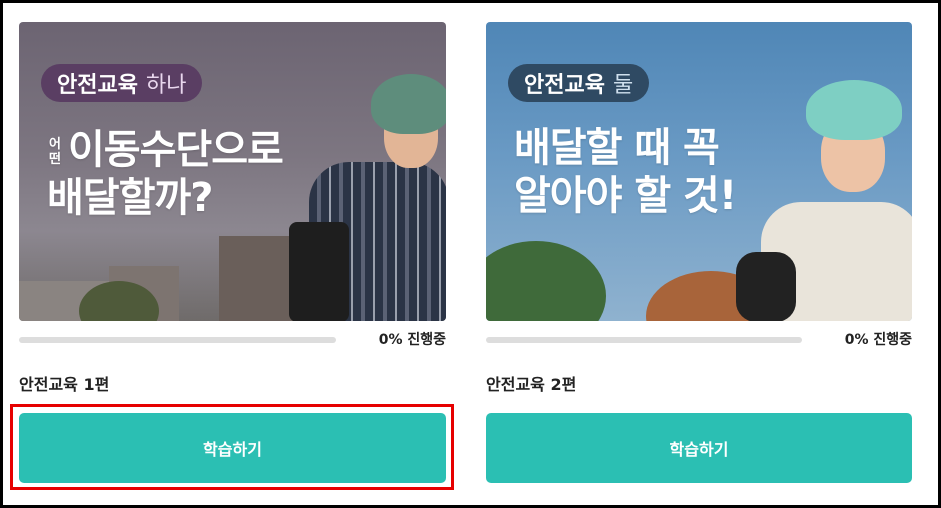 The height and width of the screenshot is (508, 941). I want to click on headline-line-2: 배달할까?, so click(130, 198).